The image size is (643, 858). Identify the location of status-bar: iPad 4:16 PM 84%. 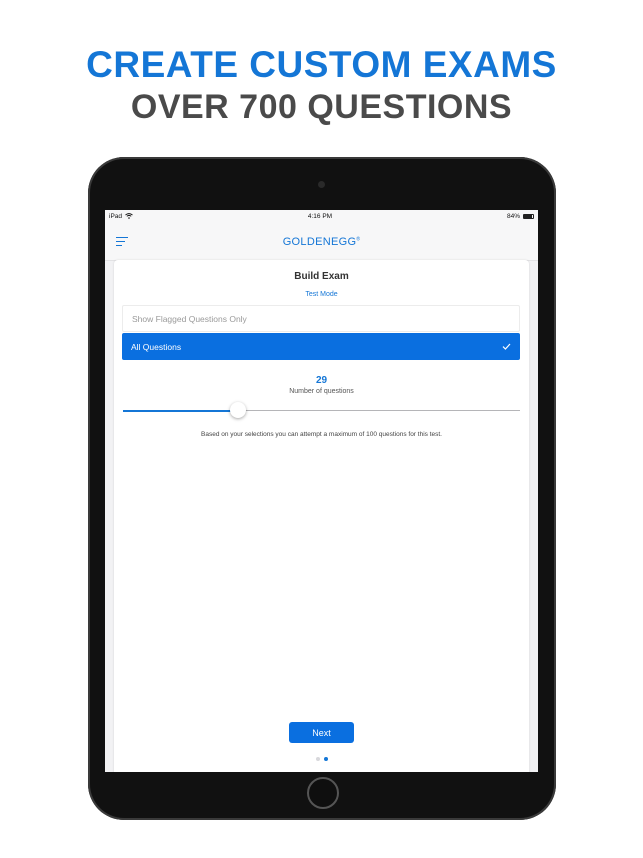
(321, 216).